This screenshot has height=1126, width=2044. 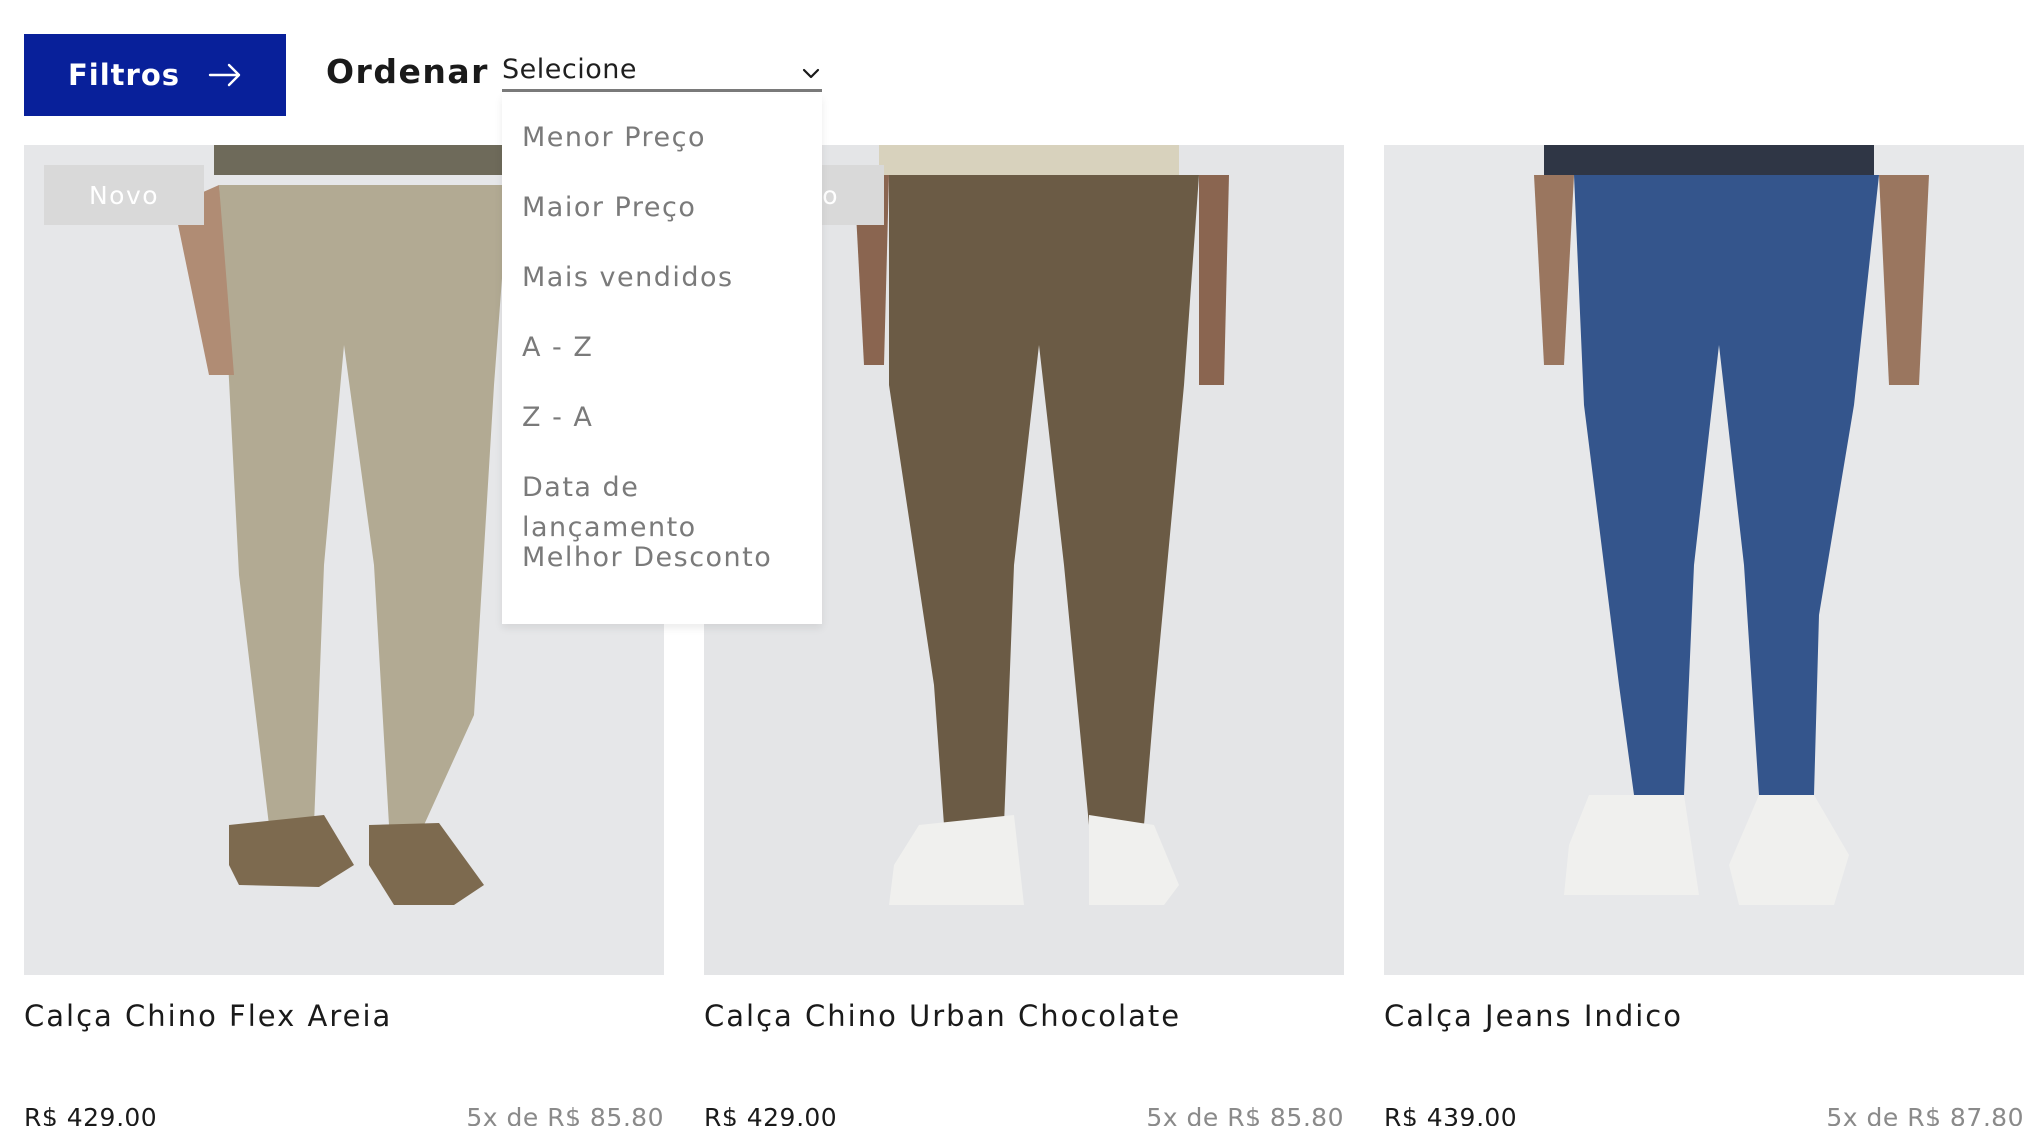 What do you see at coordinates (662, 293) in the screenshot?
I see `sort-option-best-sellers: Mais vendidos` at bounding box center [662, 293].